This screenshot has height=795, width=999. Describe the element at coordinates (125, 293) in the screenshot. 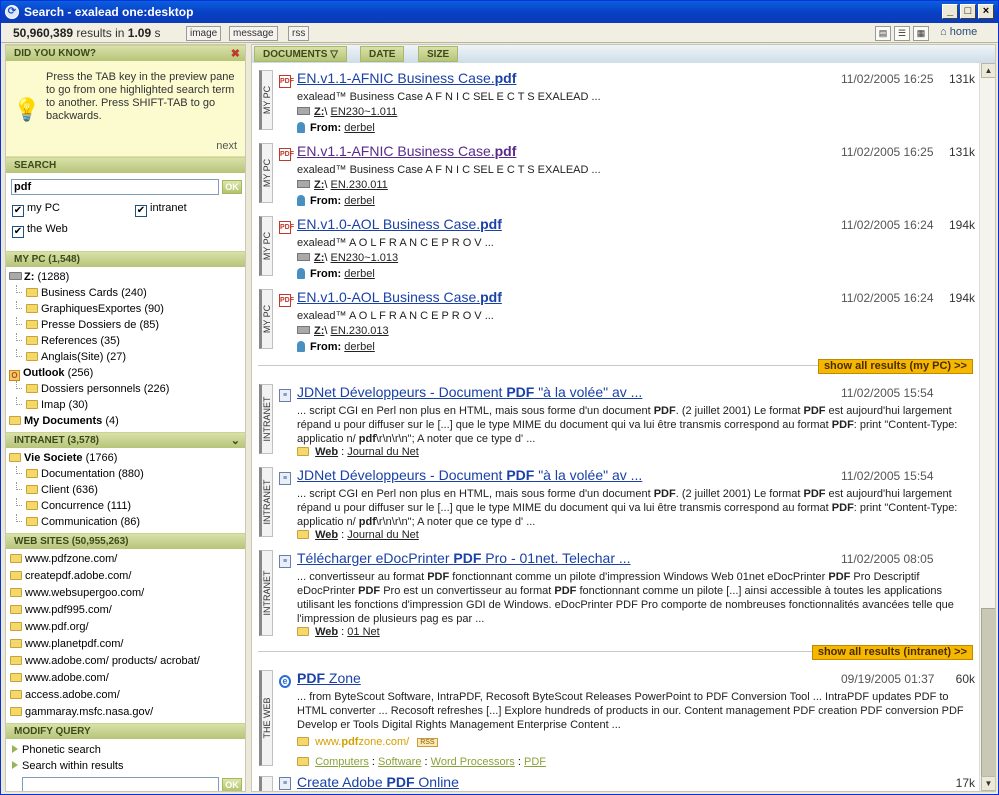

I see `tree-item-folder: Business Cards (240)` at that location.